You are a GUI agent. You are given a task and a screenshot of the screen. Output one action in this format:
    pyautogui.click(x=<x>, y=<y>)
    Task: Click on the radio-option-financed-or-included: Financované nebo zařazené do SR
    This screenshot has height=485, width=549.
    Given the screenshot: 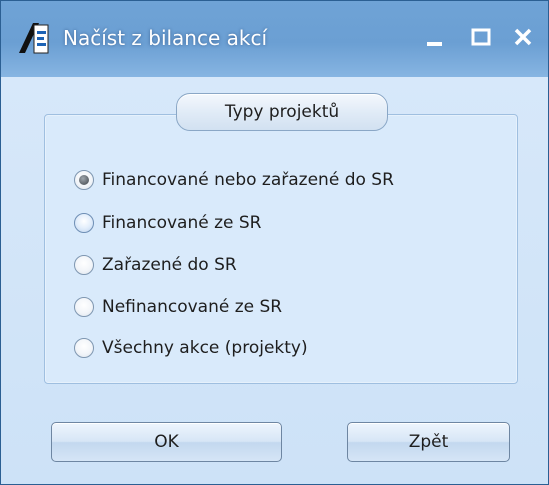 What is the action you would take?
    pyautogui.click(x=234, y=180)
    